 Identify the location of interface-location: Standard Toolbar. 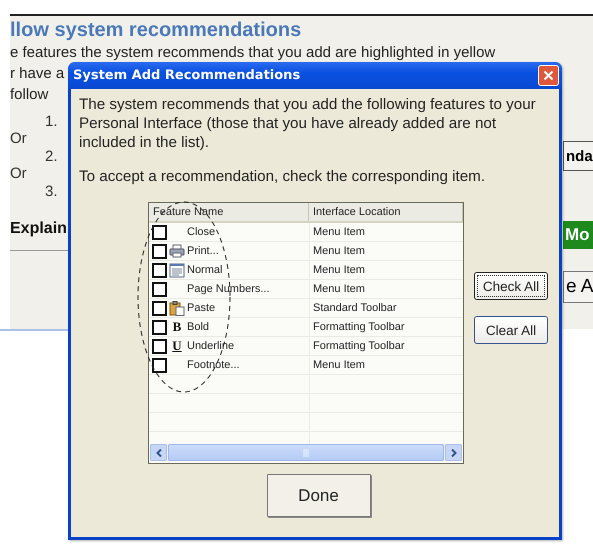
(355, 308).